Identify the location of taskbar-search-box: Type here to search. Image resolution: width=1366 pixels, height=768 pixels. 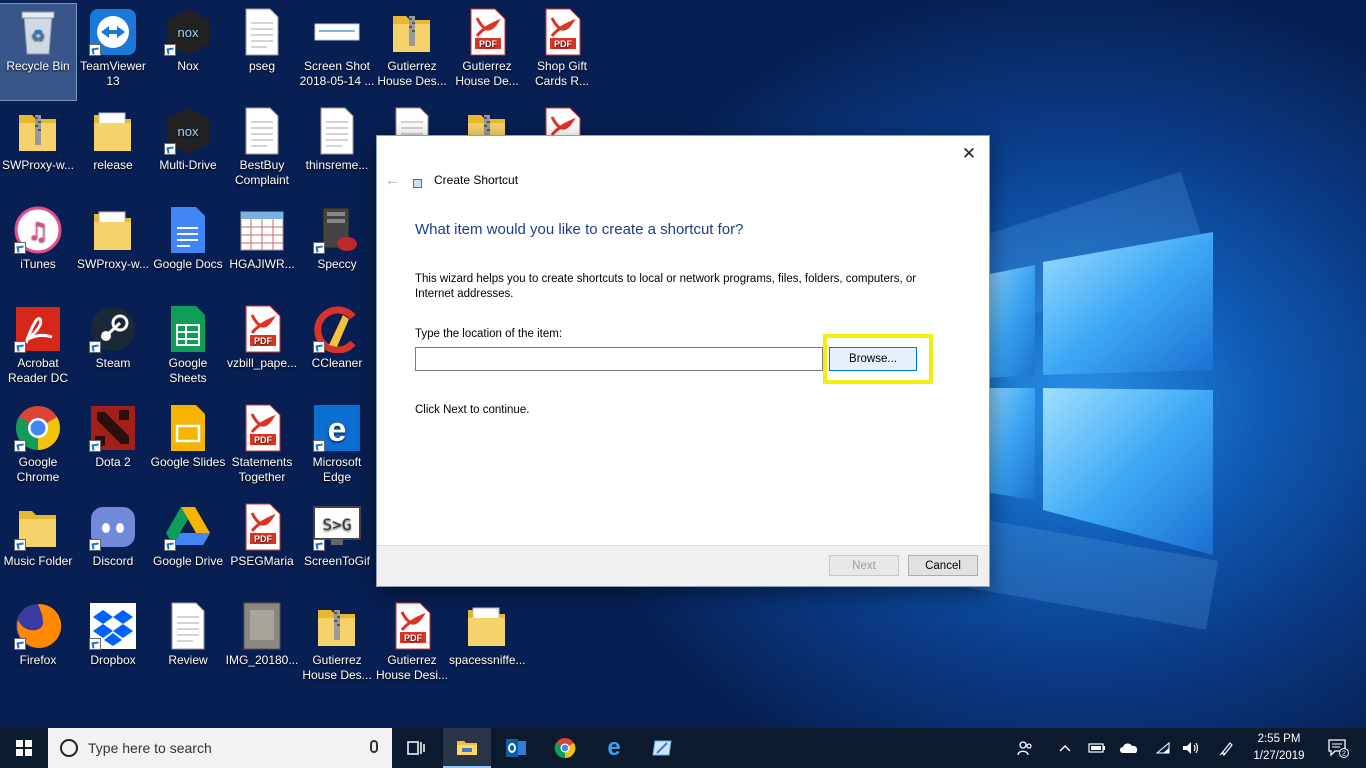
(220, 748).